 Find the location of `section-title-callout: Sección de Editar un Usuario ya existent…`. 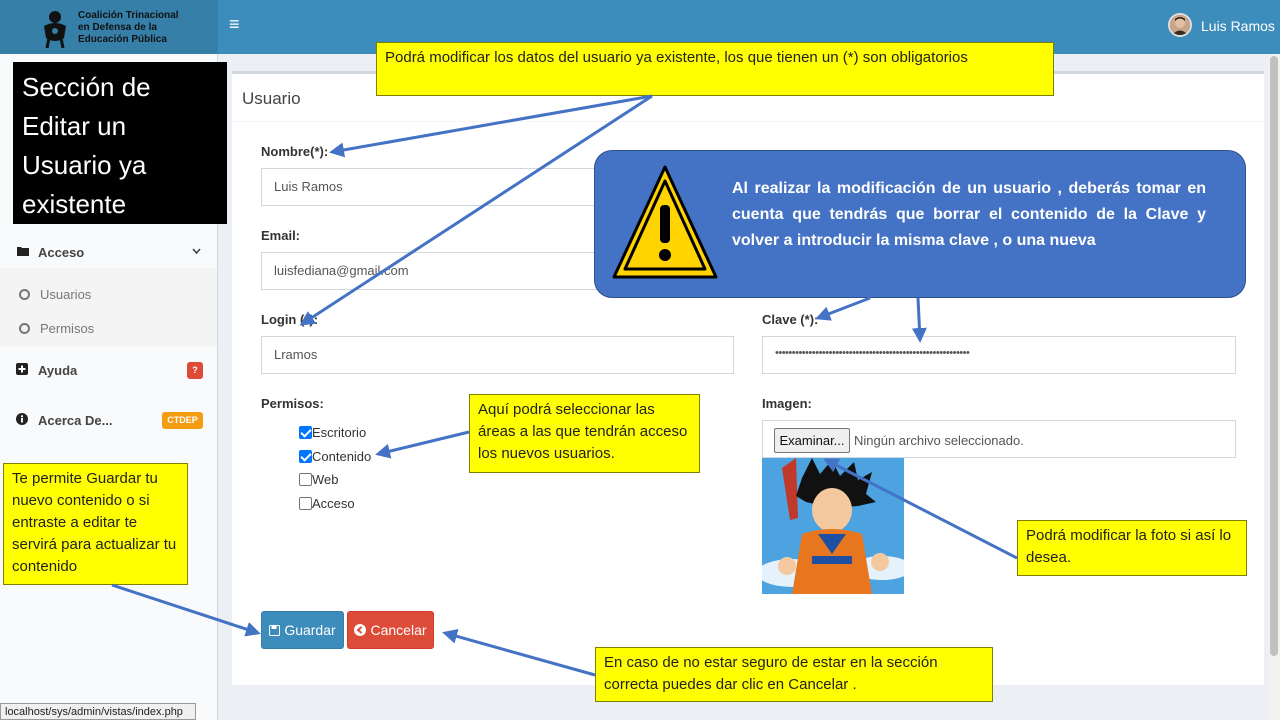

section-title-callout: Sección de Editar un Usuario ya existent… is located at coordinates (120, 143).